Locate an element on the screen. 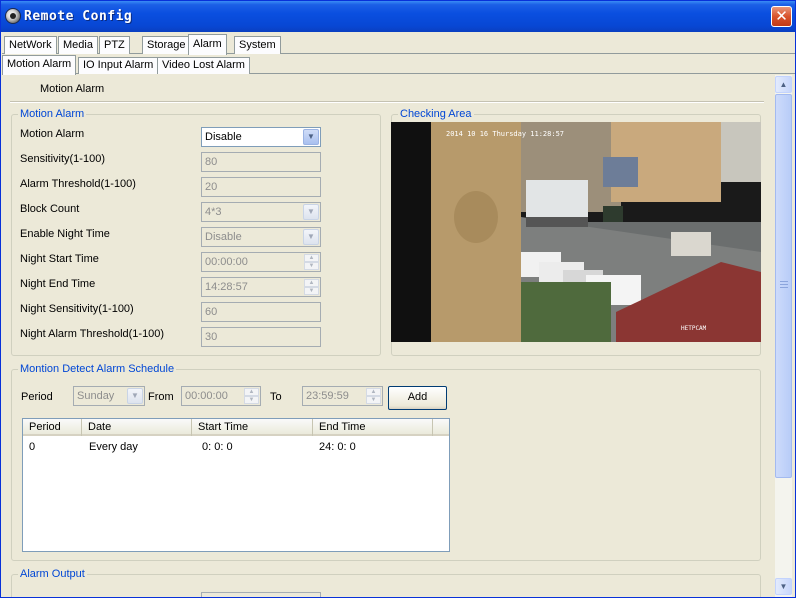  cell-date: Every day is located at coordinates (113, 447).